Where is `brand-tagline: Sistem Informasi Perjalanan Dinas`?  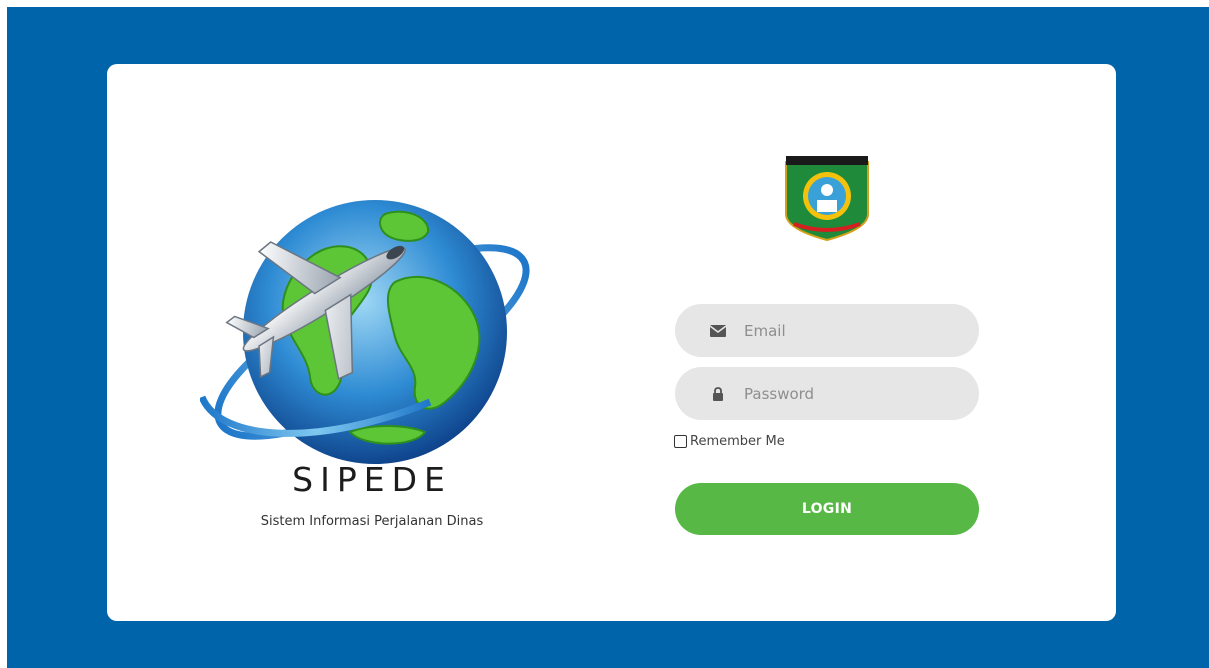 brand-tagline: Sistem Informasi Perjalanan Dinas is located at coordinates (372, 521).